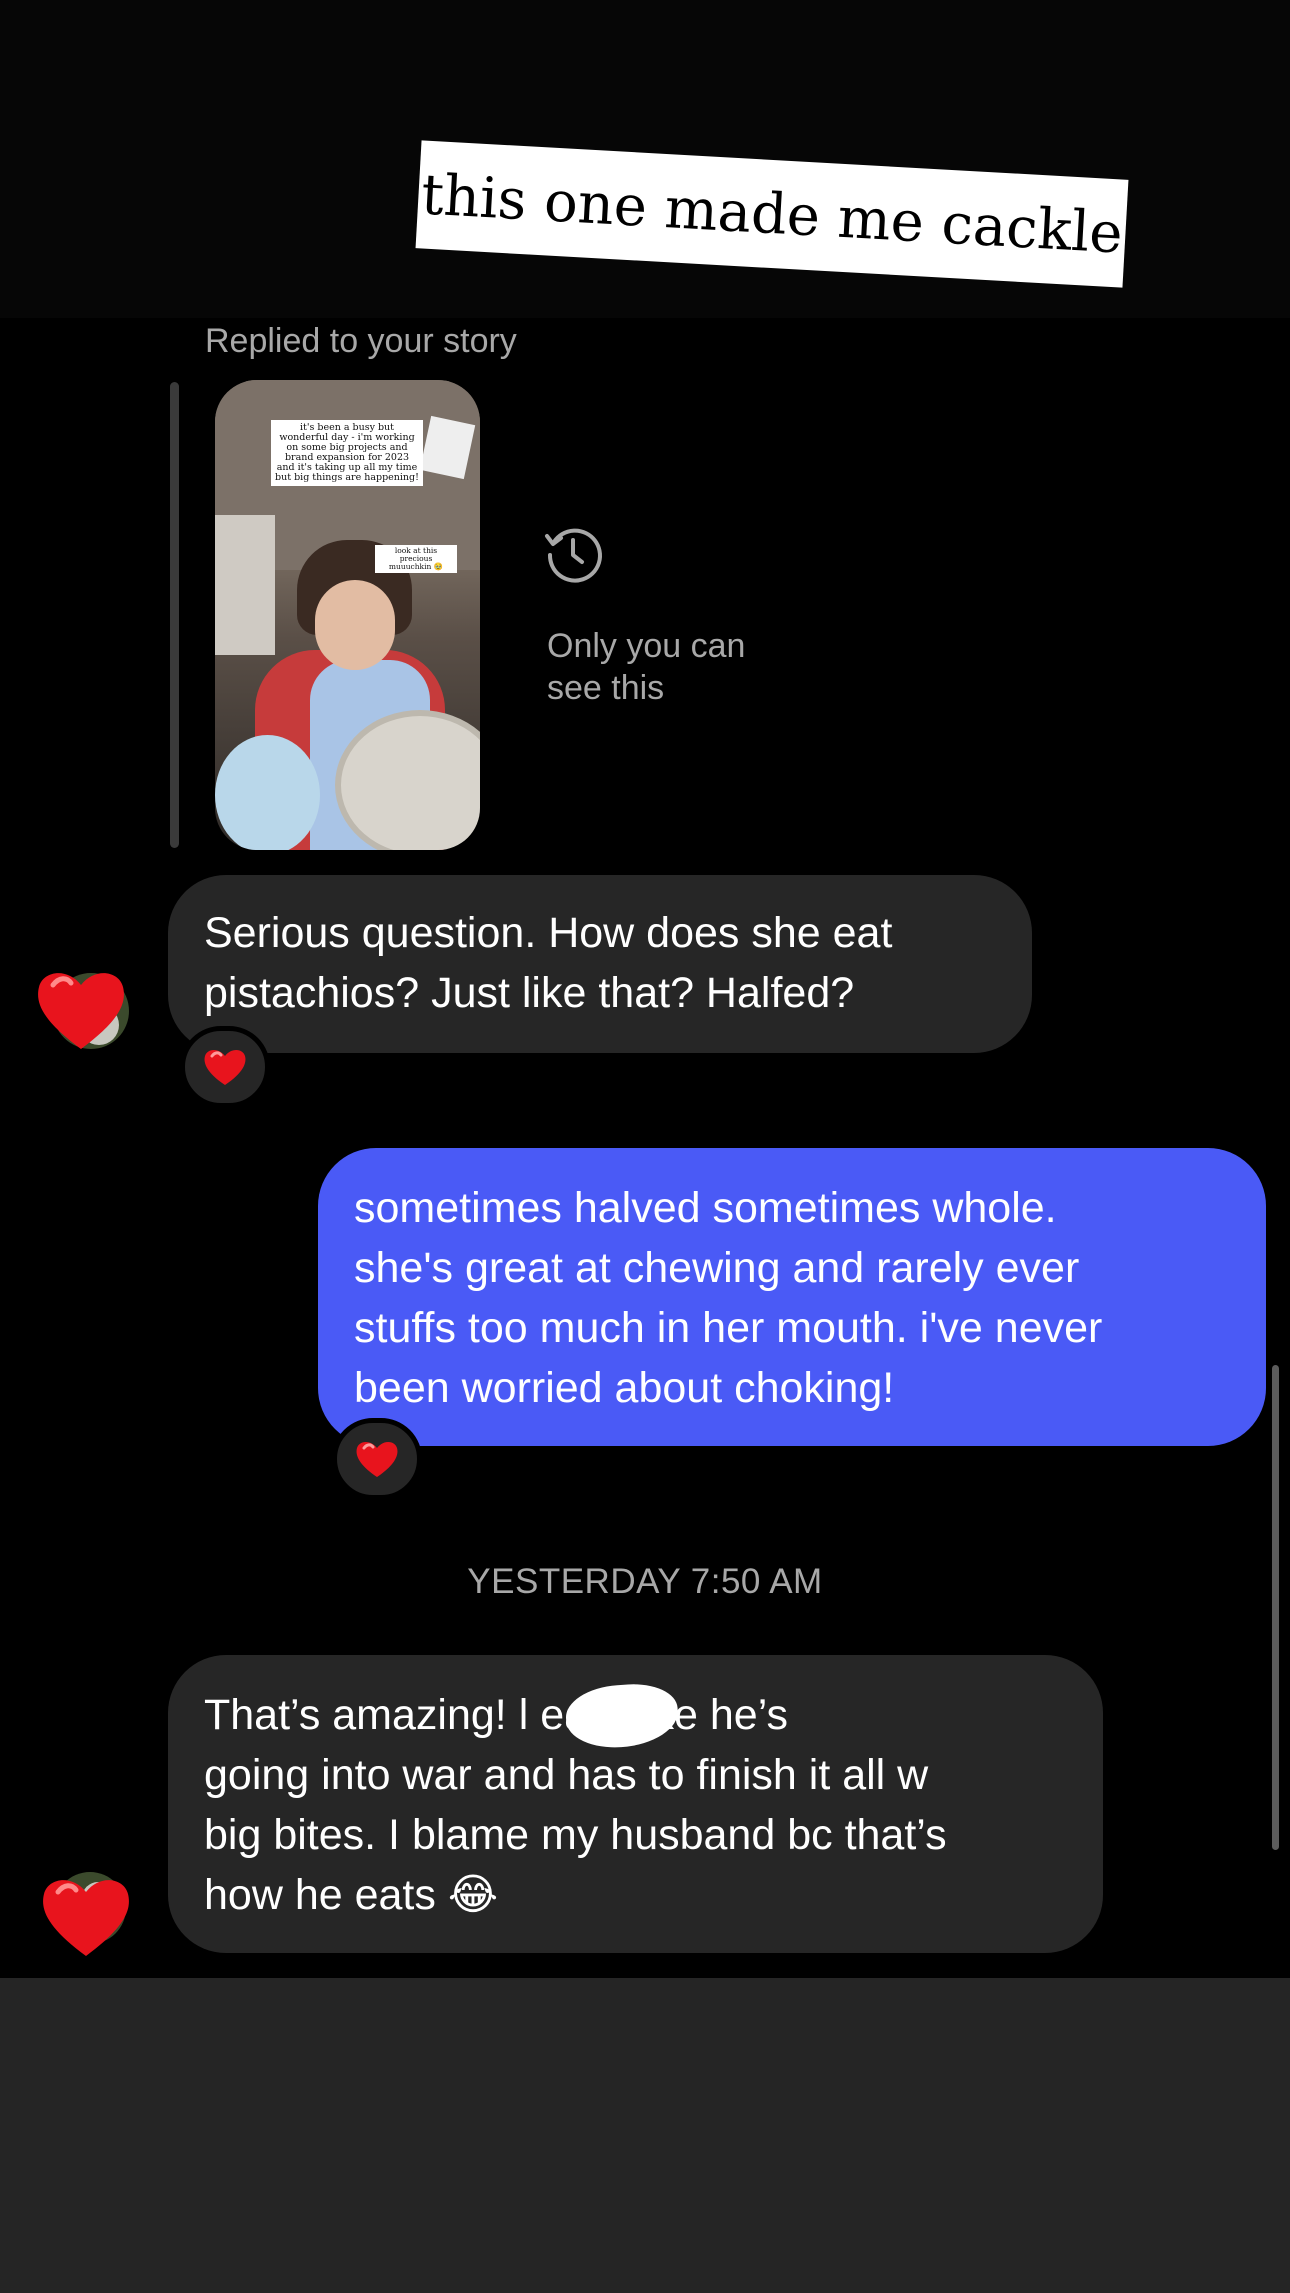  I want to click on message-line: stuffs too much in her mouth. i've never, so click(728, 1328).